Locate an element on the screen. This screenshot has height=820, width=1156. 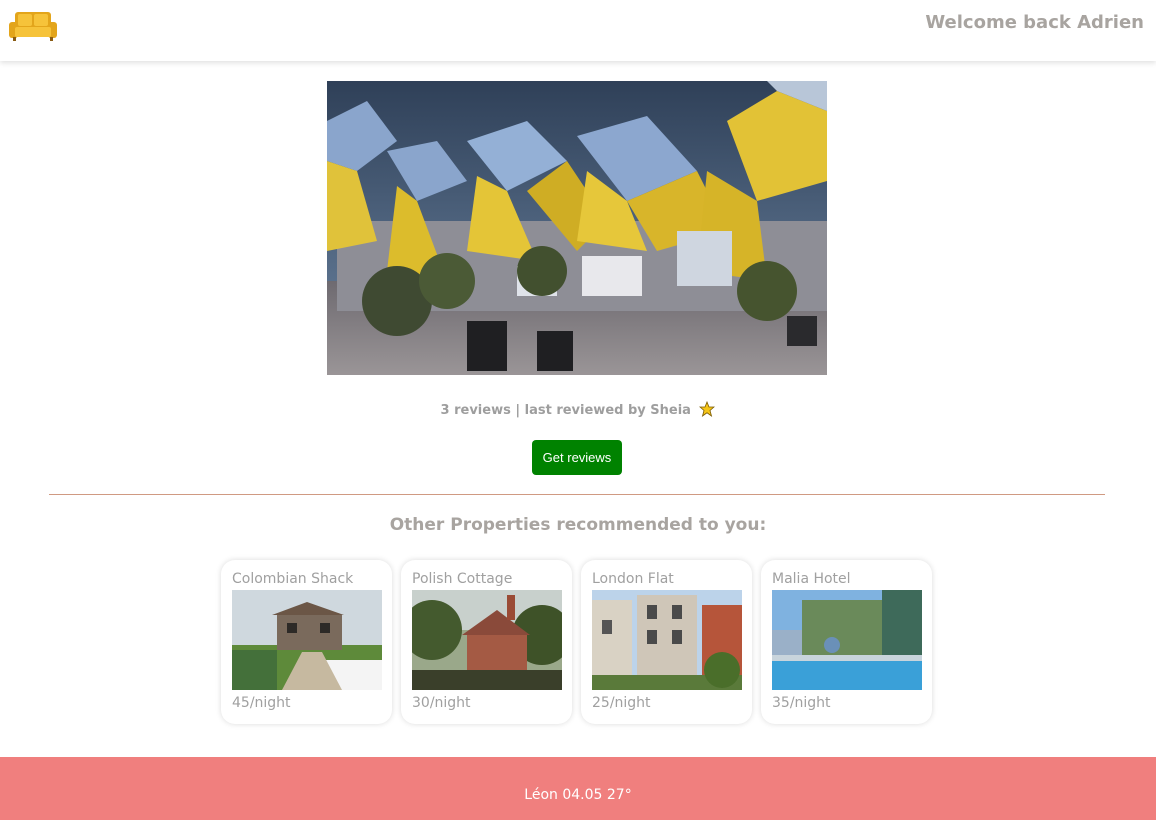
property-price: 25/night is located at coordinates (621, 703).